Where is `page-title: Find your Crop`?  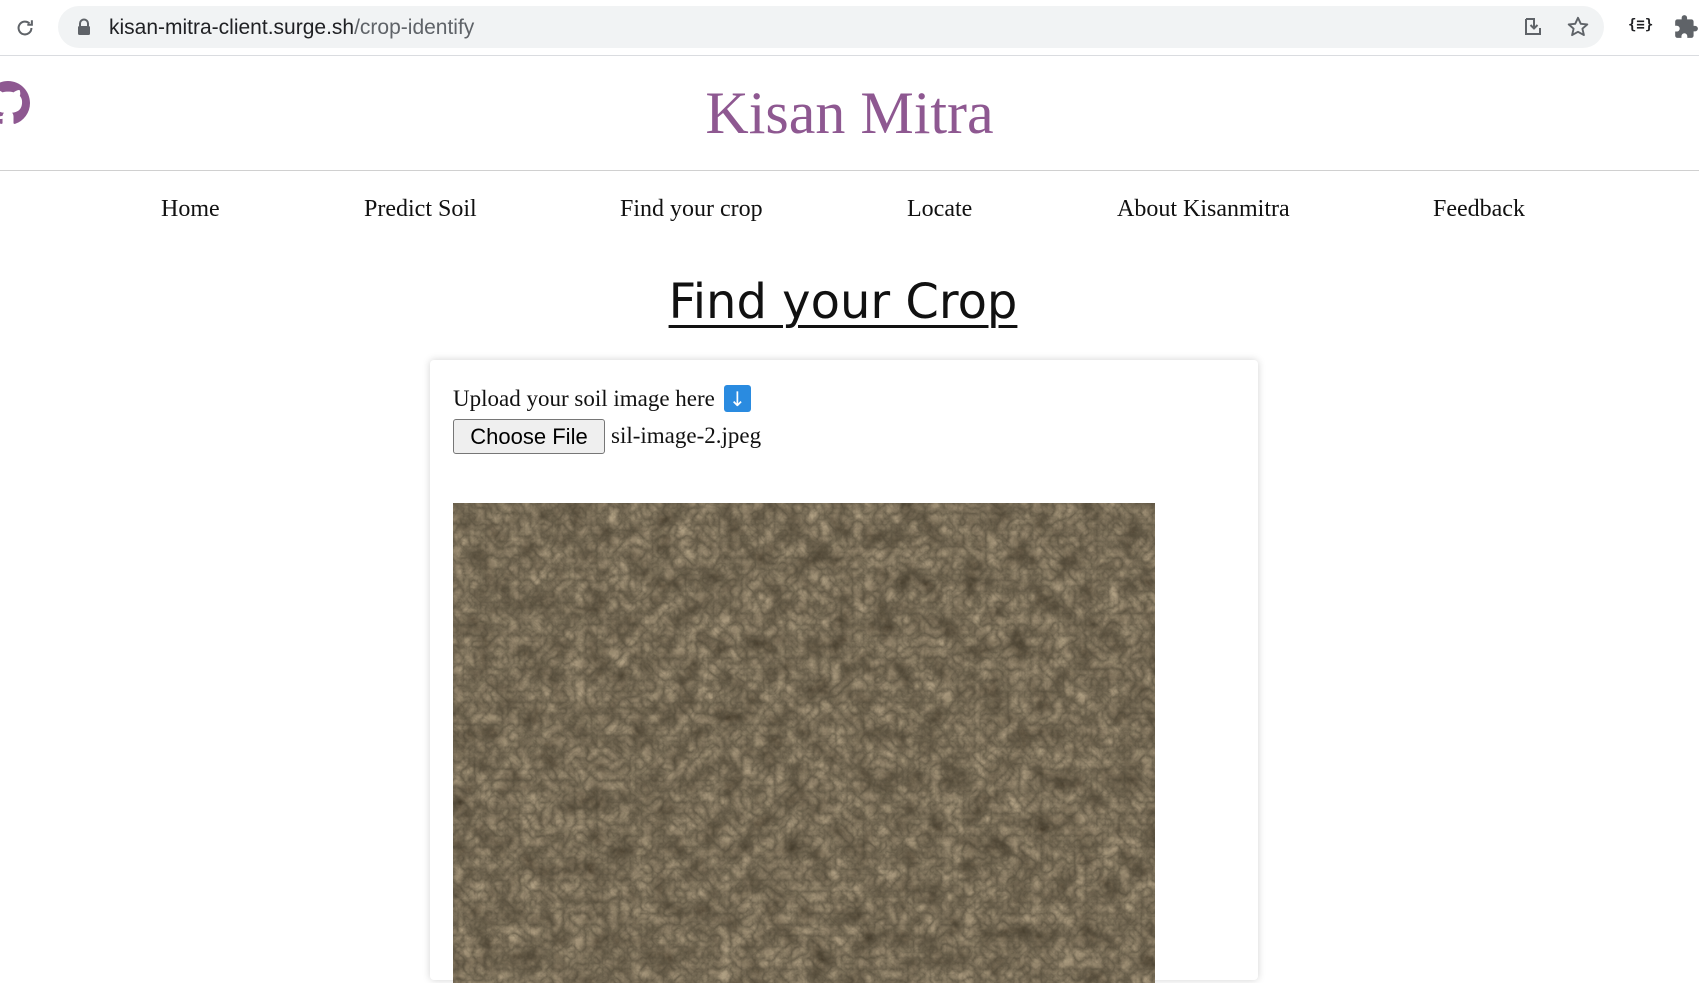 page-title: Find your Crop is located at coordinates (843, 302).